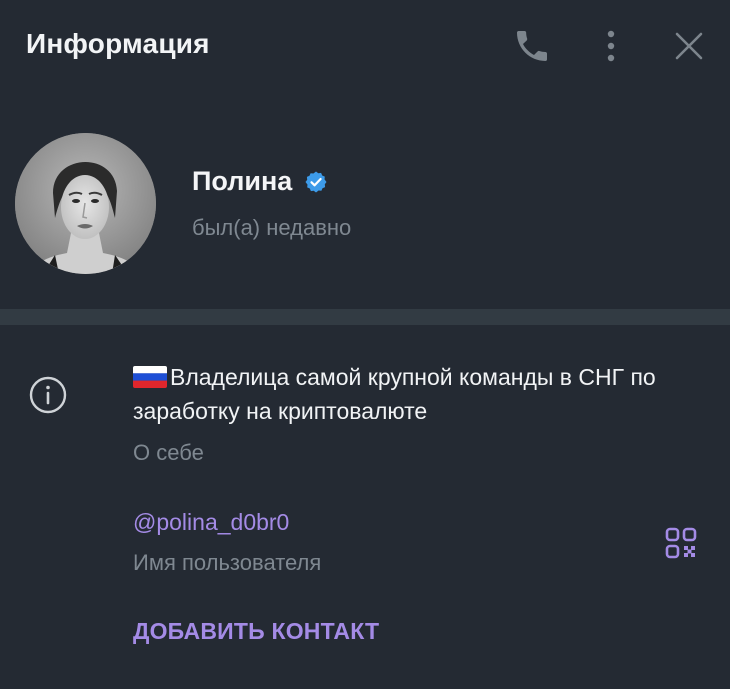 The width and height of the screenshot is (730, 689). I want to click on panel-title: Информация, so click(118, 43).